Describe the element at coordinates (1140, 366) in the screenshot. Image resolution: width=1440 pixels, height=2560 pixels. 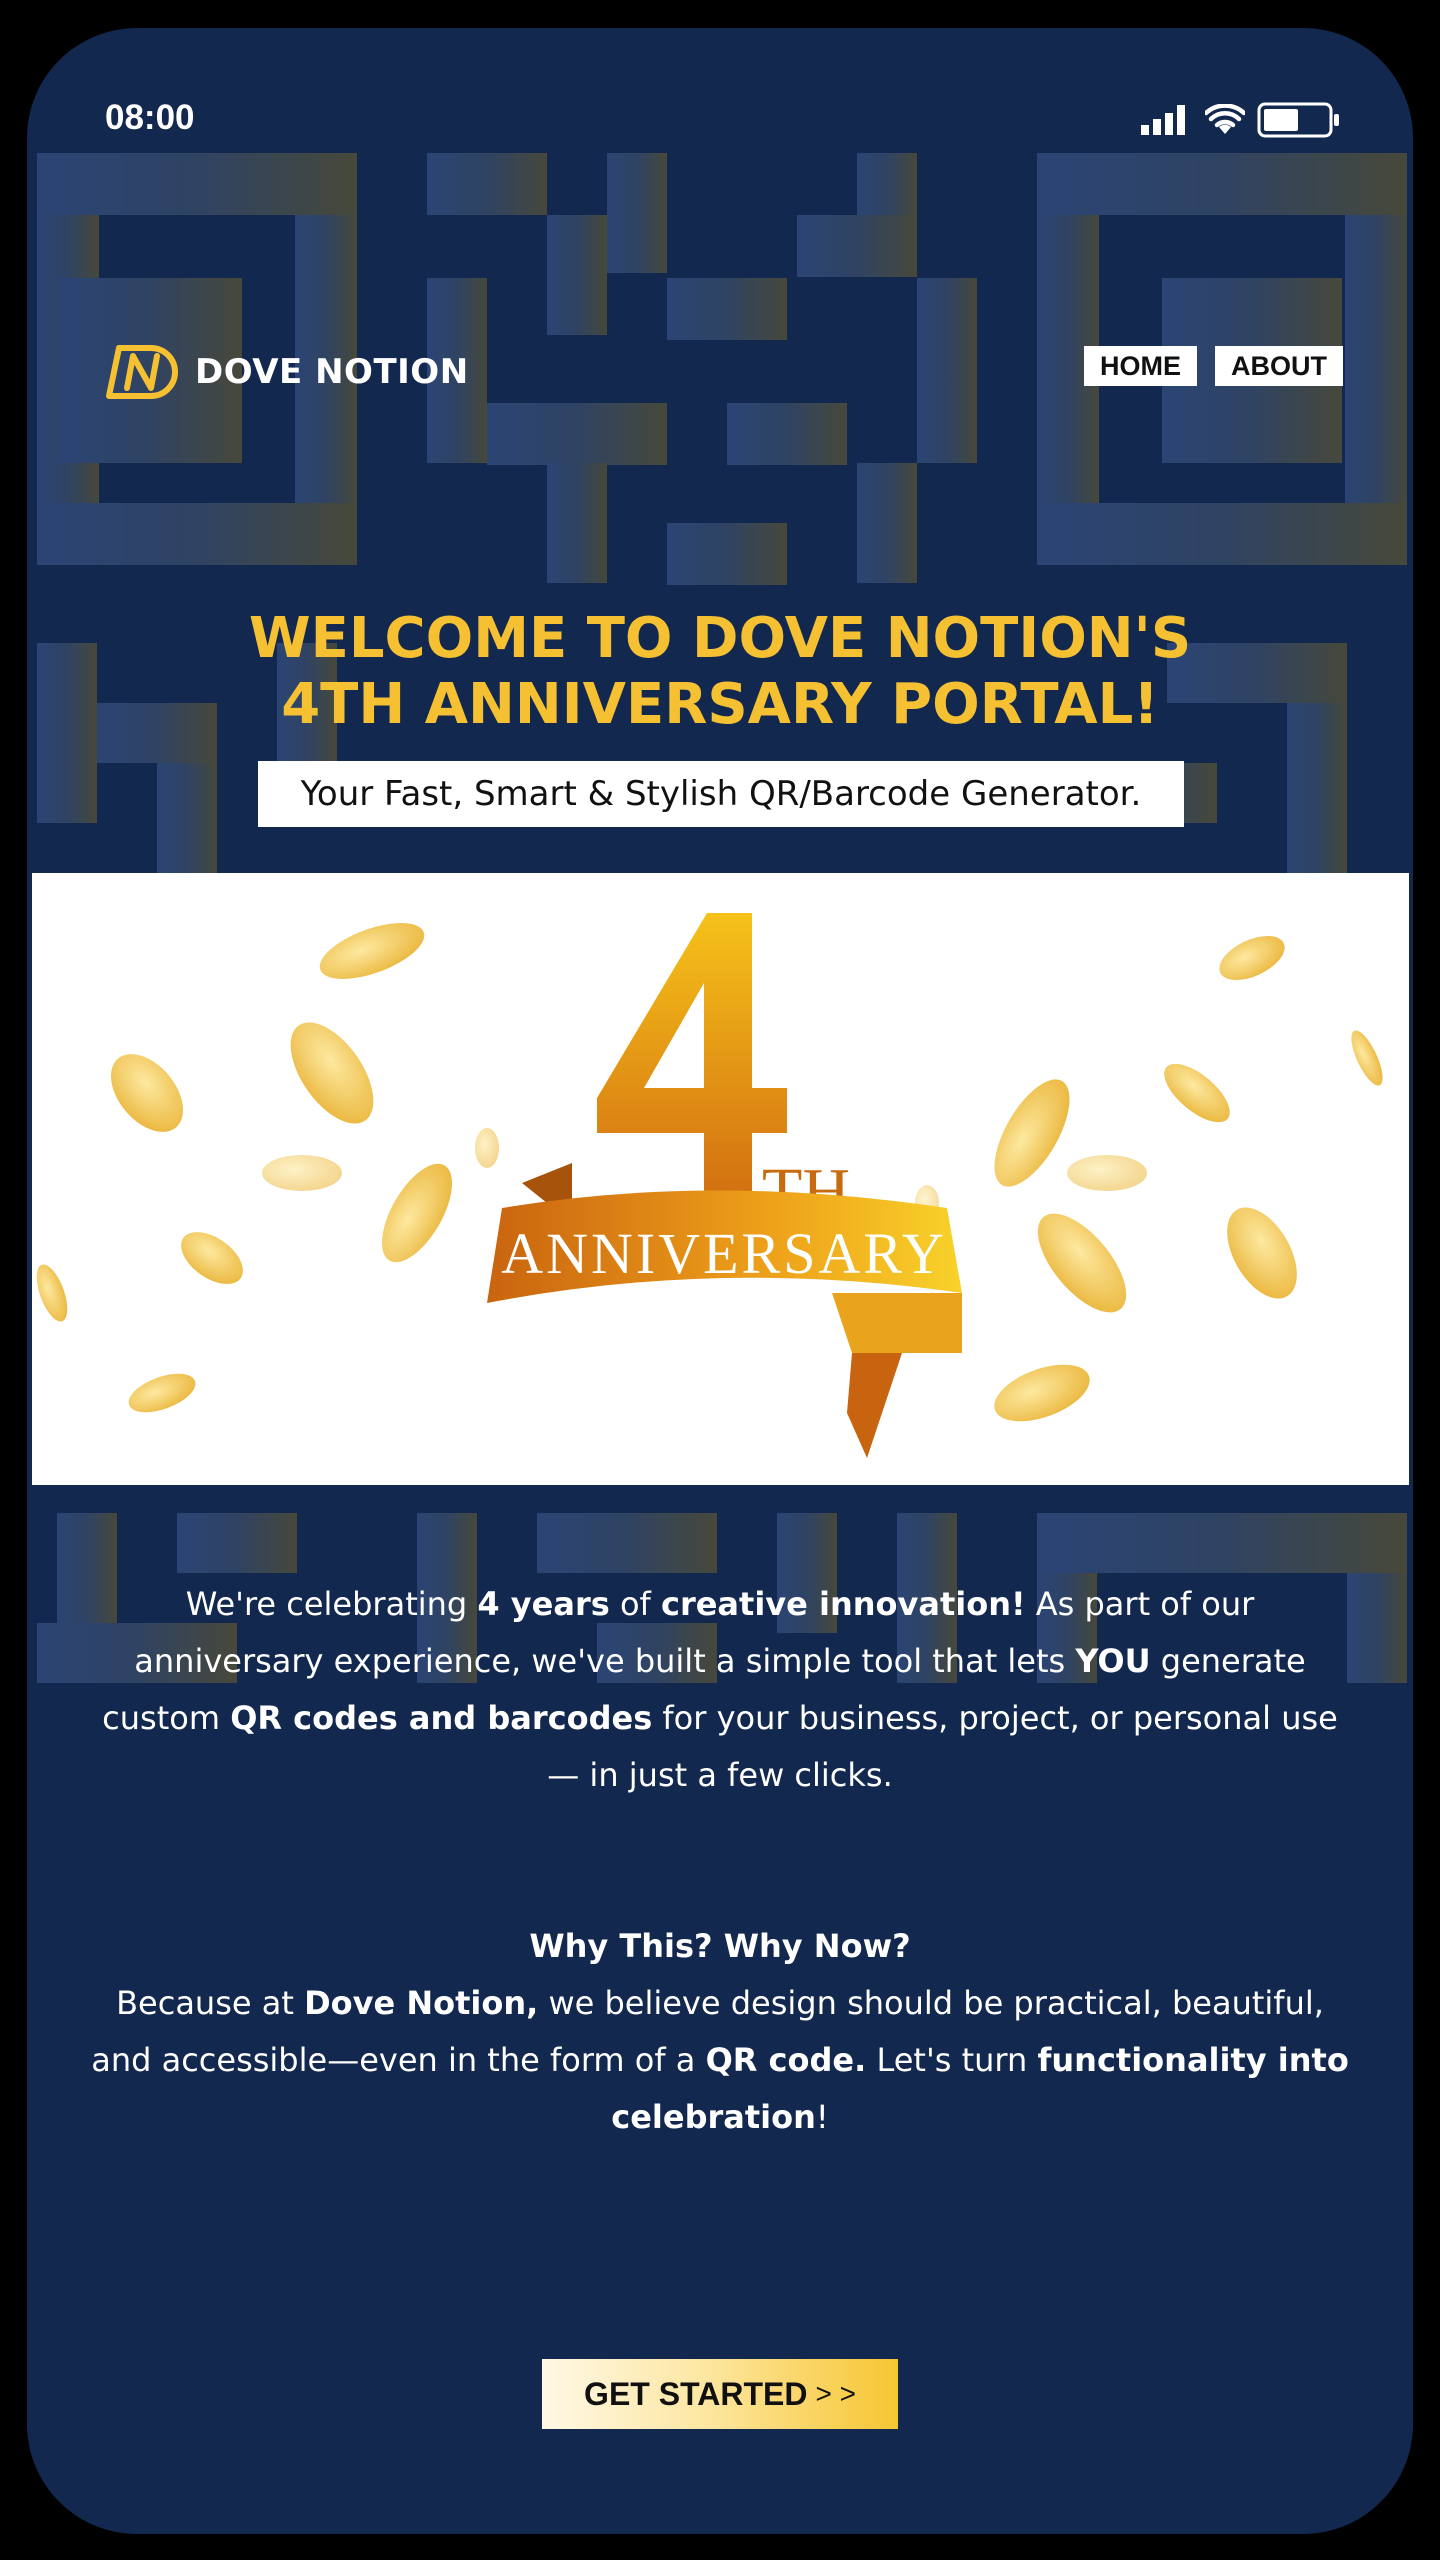
I see `nav-home-button: HOME` at that location.